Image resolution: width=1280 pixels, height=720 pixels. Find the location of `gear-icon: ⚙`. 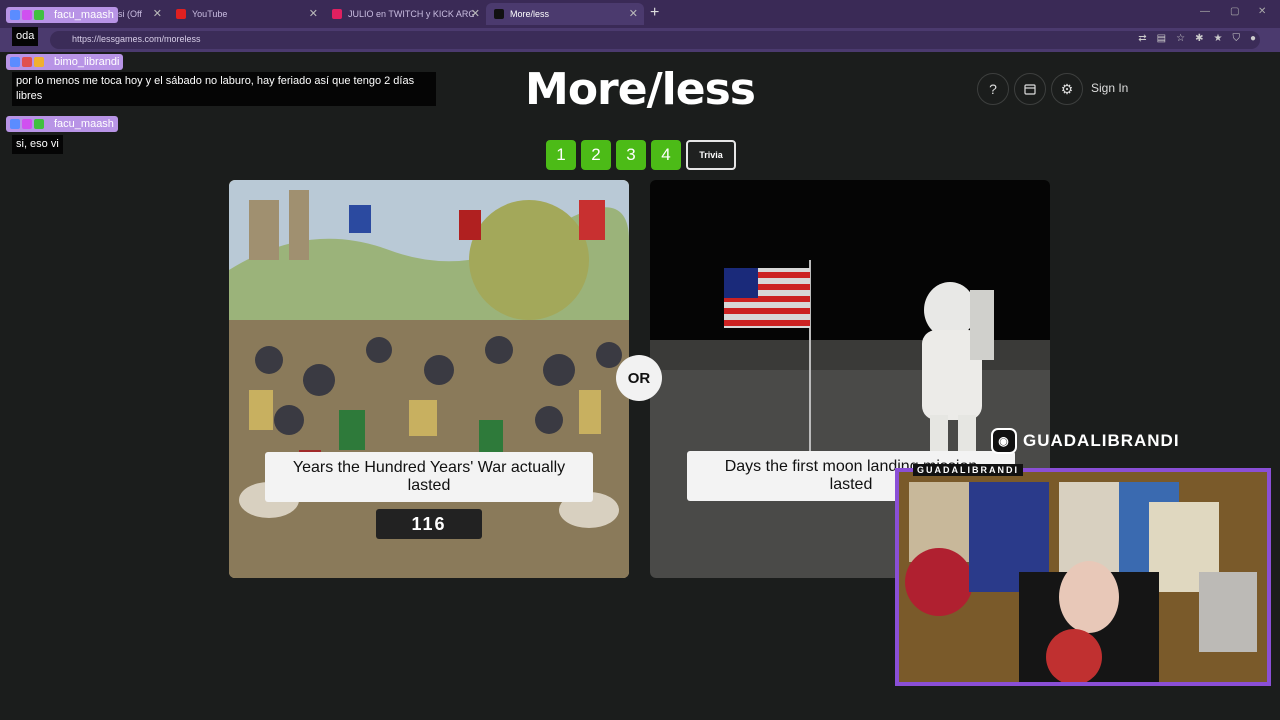

gear-icon: ⚙ is located at coordinates (1067, 88).